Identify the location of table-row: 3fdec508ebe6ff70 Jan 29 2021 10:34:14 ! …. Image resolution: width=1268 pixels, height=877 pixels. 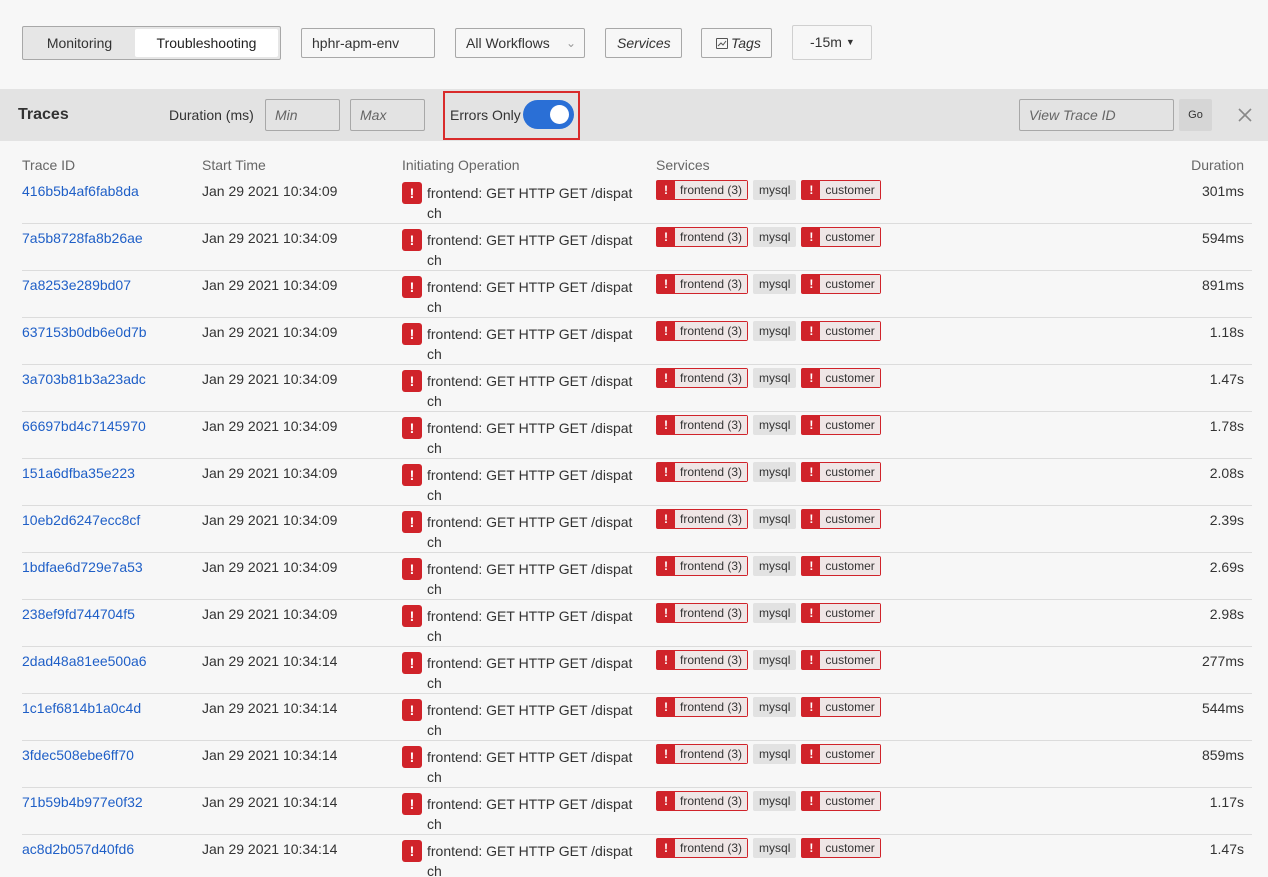
(637, 764).